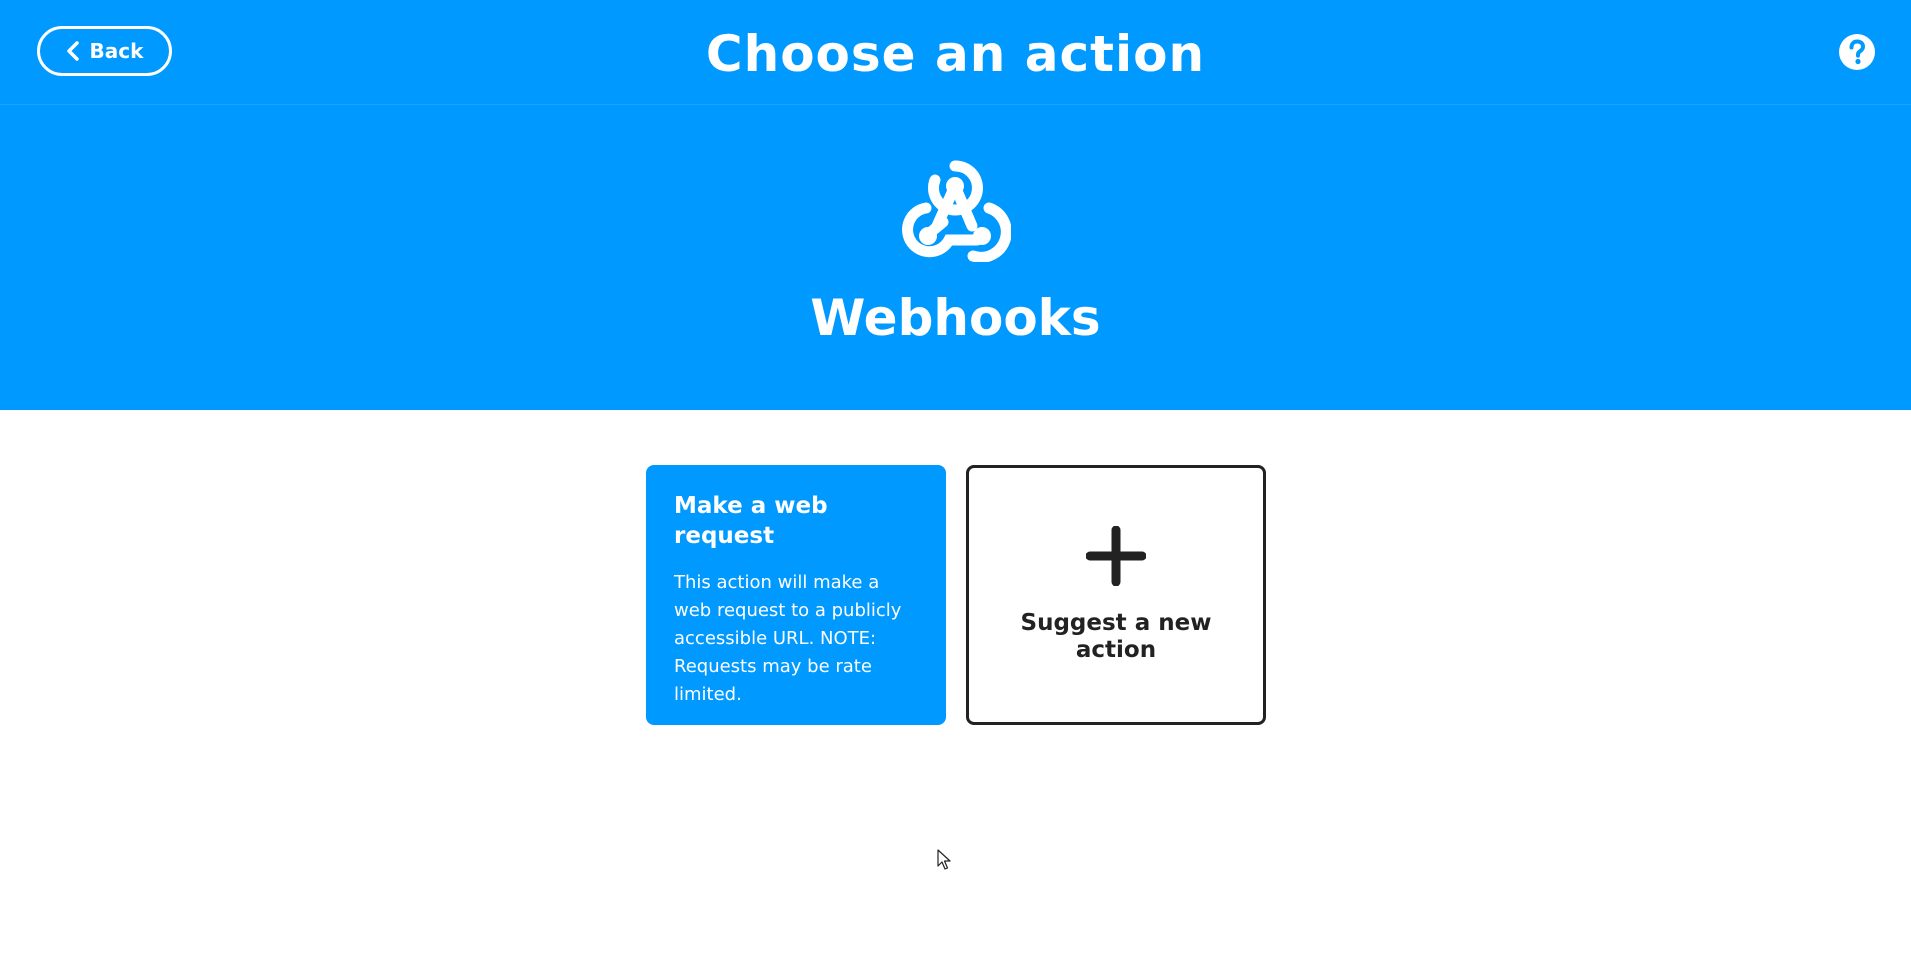  I want to click on page-title: Choose an action, so click(955, 54).